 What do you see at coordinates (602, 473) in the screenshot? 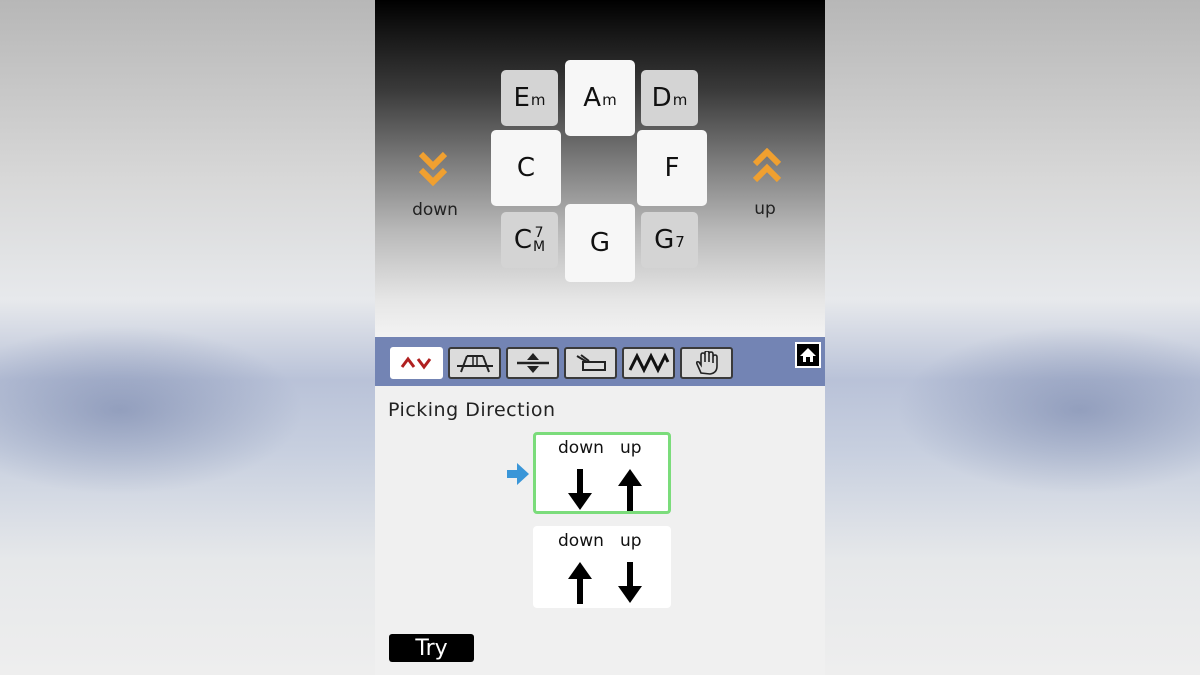
I see `picking-option-down-up: down up` at bounding box center [602, 473].